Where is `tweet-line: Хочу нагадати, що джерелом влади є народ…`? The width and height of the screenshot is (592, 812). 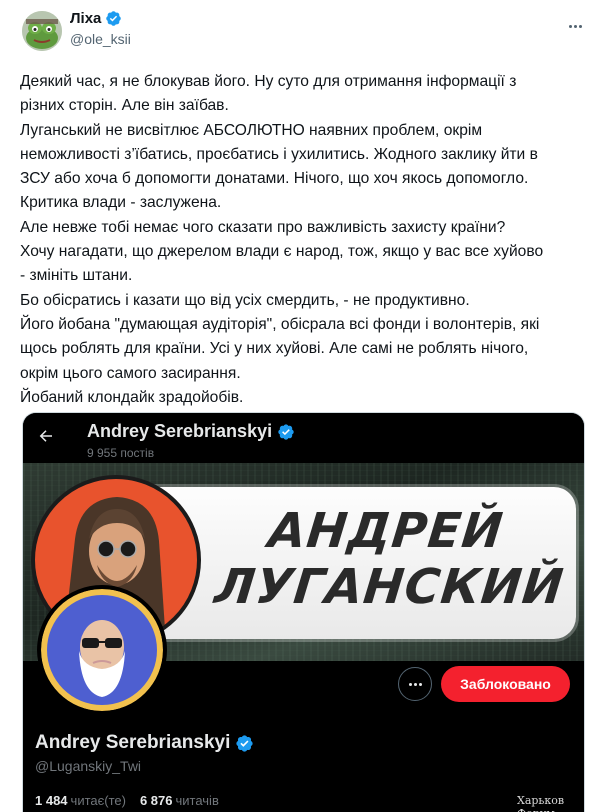
tweet-line: Хочу нагадати, що джерелом влади є народ… is located at coordinates (282, 252).